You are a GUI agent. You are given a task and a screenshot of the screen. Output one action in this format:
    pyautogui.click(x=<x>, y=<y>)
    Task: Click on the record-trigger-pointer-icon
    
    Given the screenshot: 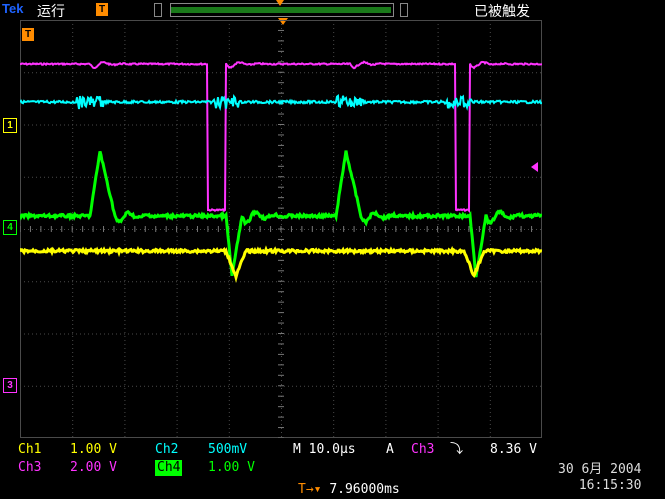 What is the action you would take?
    pyautogui.click(x=280, y=3)
    